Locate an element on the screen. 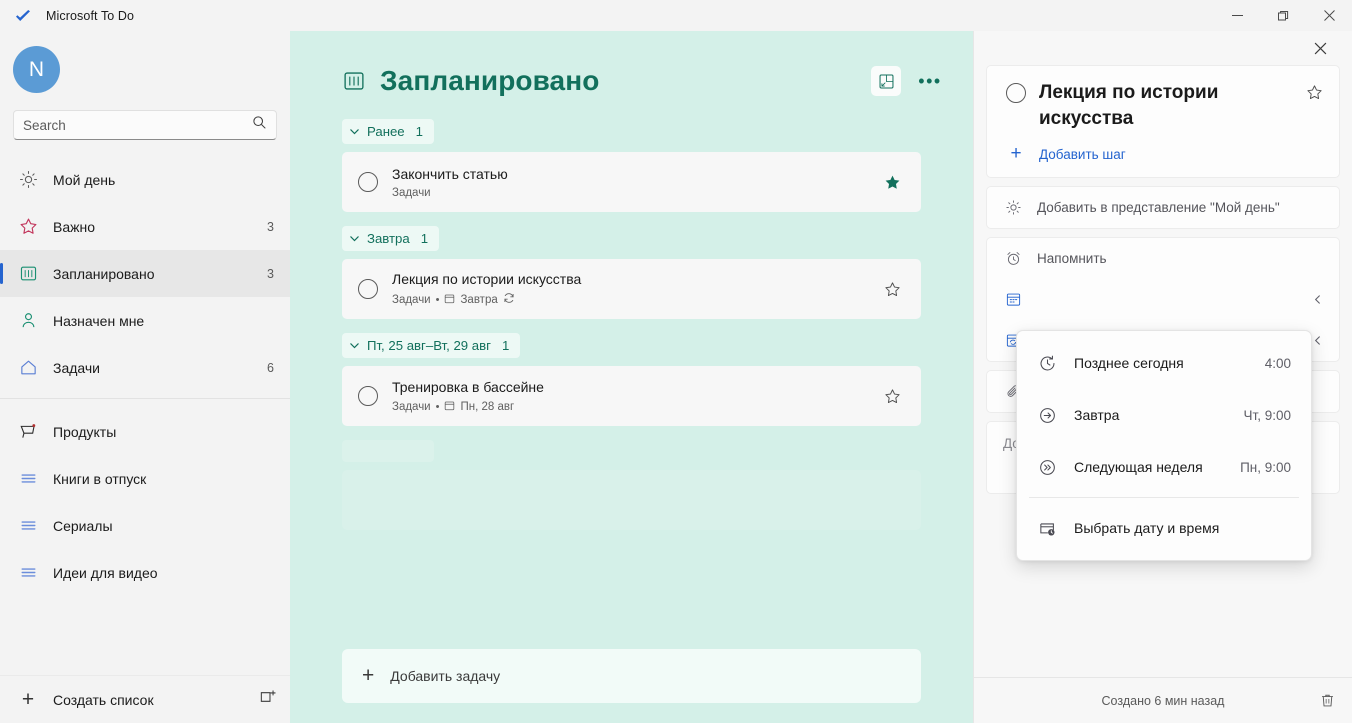 This screenshot has width=1352, height=723. detail-my-day-card: Добавить в представление "Мой день" is located at coordinates (1163, 207).